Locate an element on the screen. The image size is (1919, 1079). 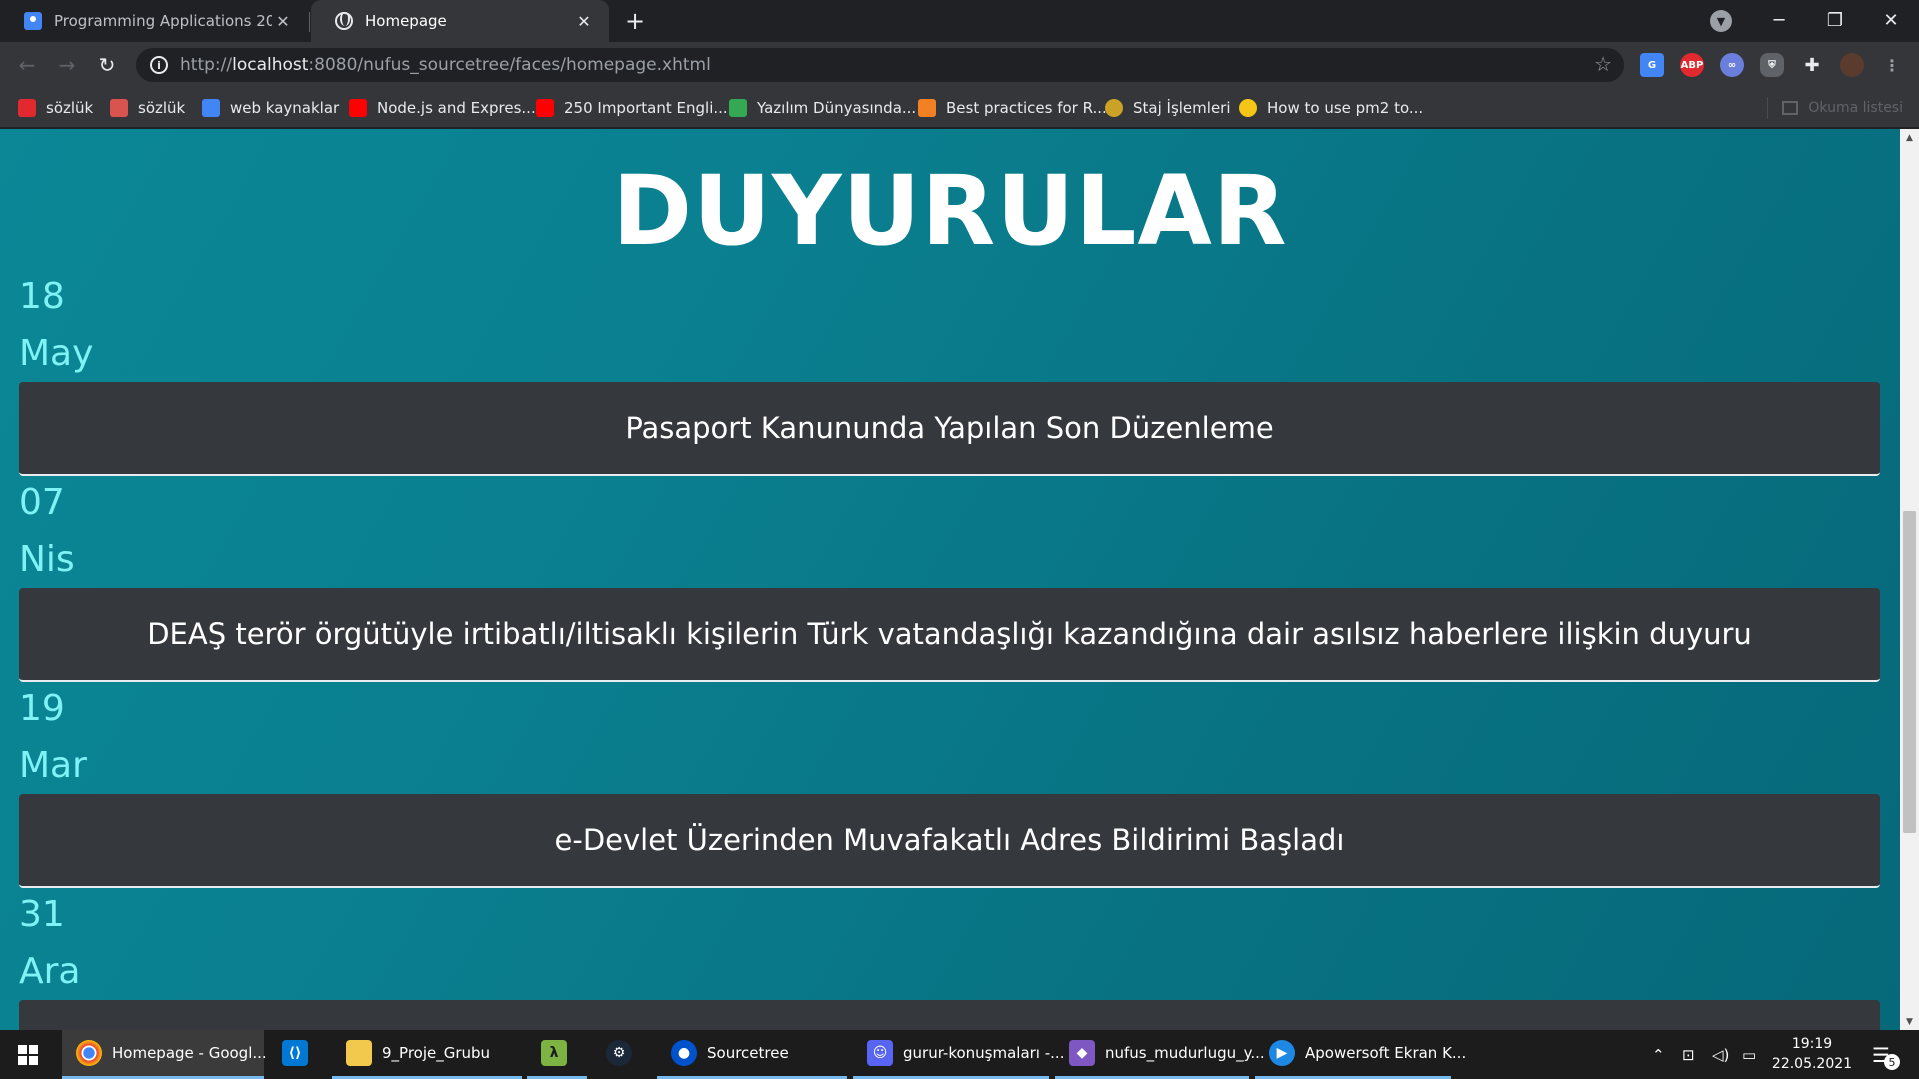
adblock-plus-icon: ABP is located at coordinates (1692, 65).